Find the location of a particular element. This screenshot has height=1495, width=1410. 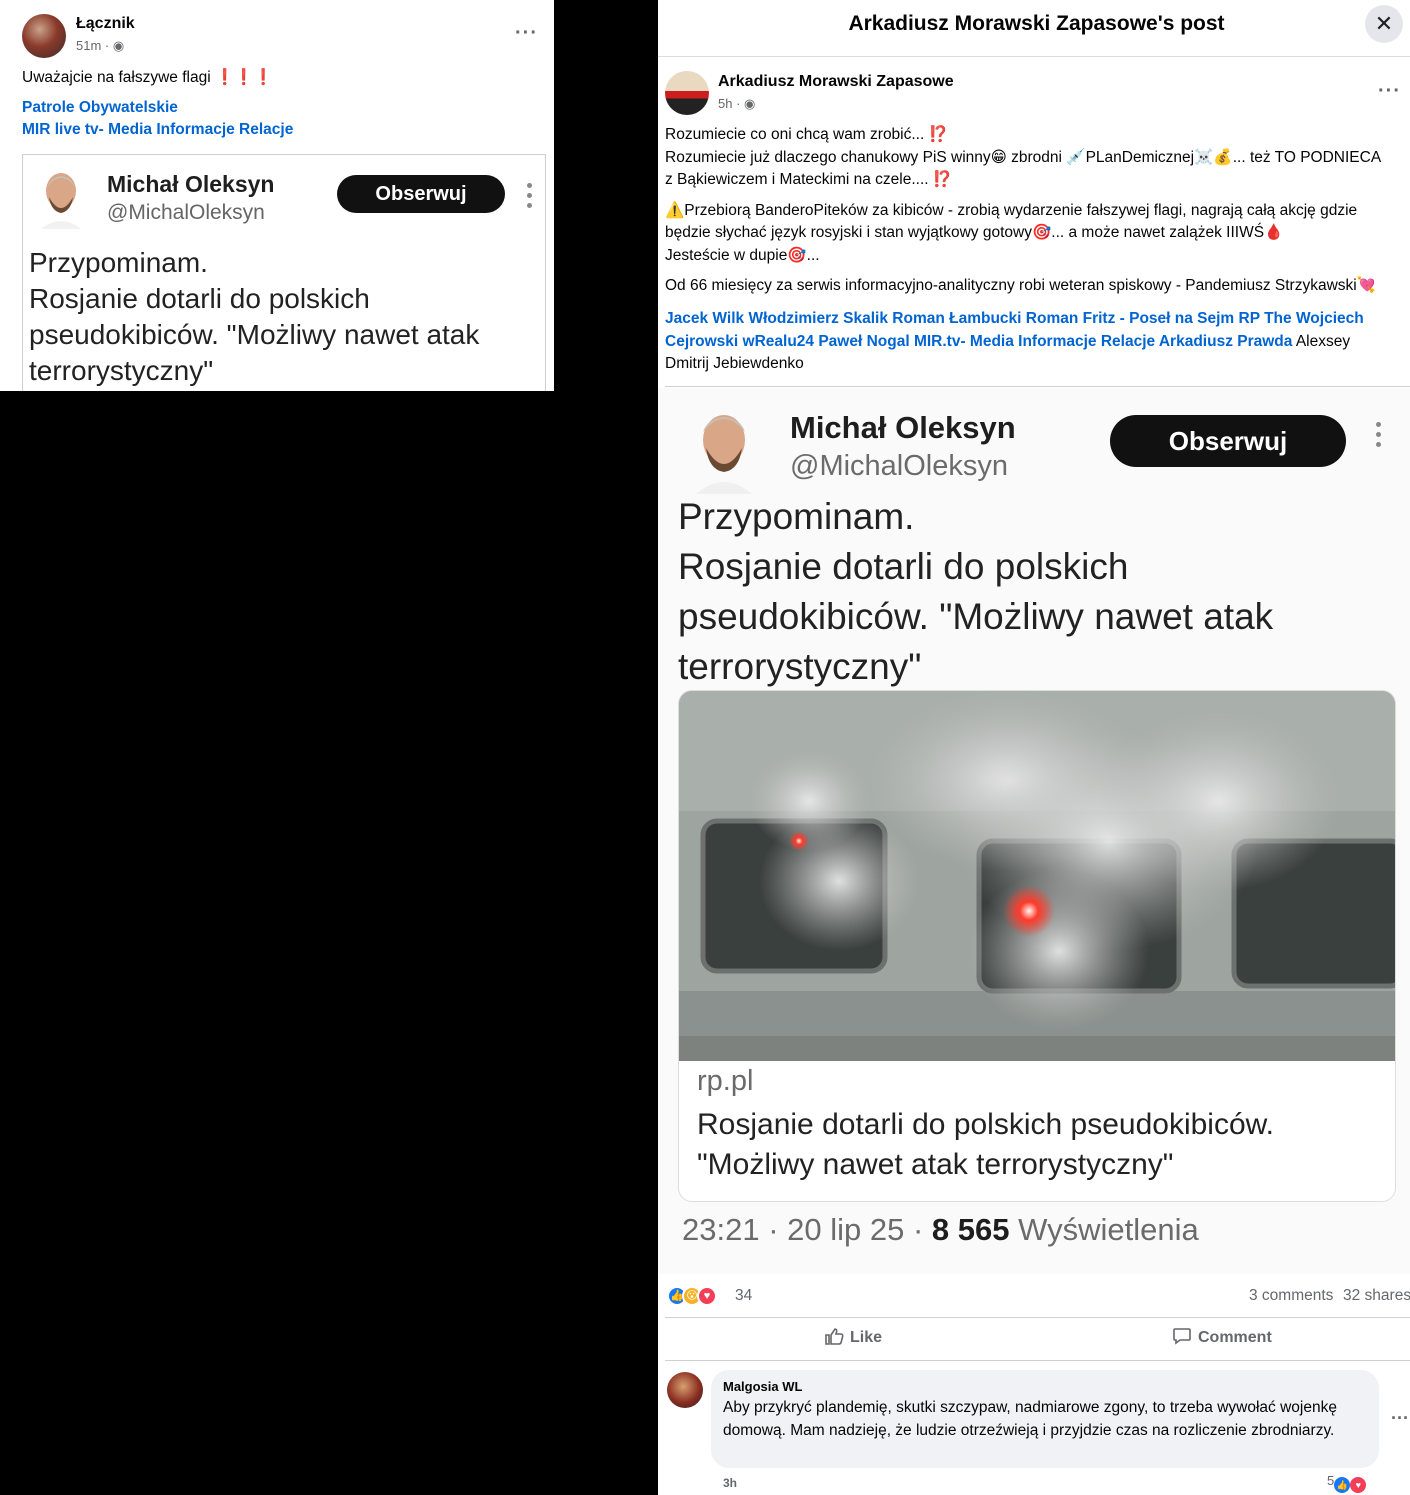

tweet-views: 8 565 is located at coordinates (970, 1229).